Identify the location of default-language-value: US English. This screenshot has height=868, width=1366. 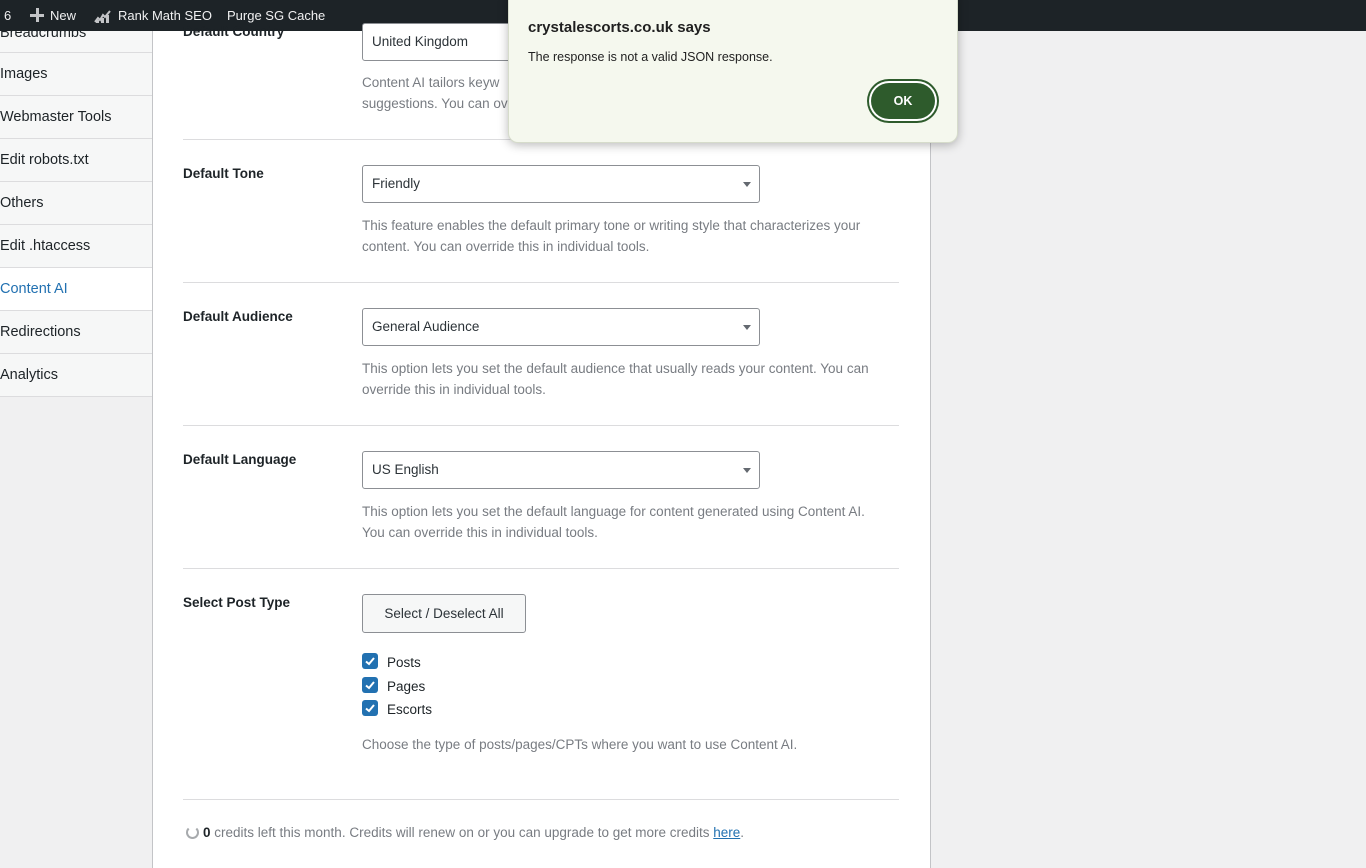
(405, 469).